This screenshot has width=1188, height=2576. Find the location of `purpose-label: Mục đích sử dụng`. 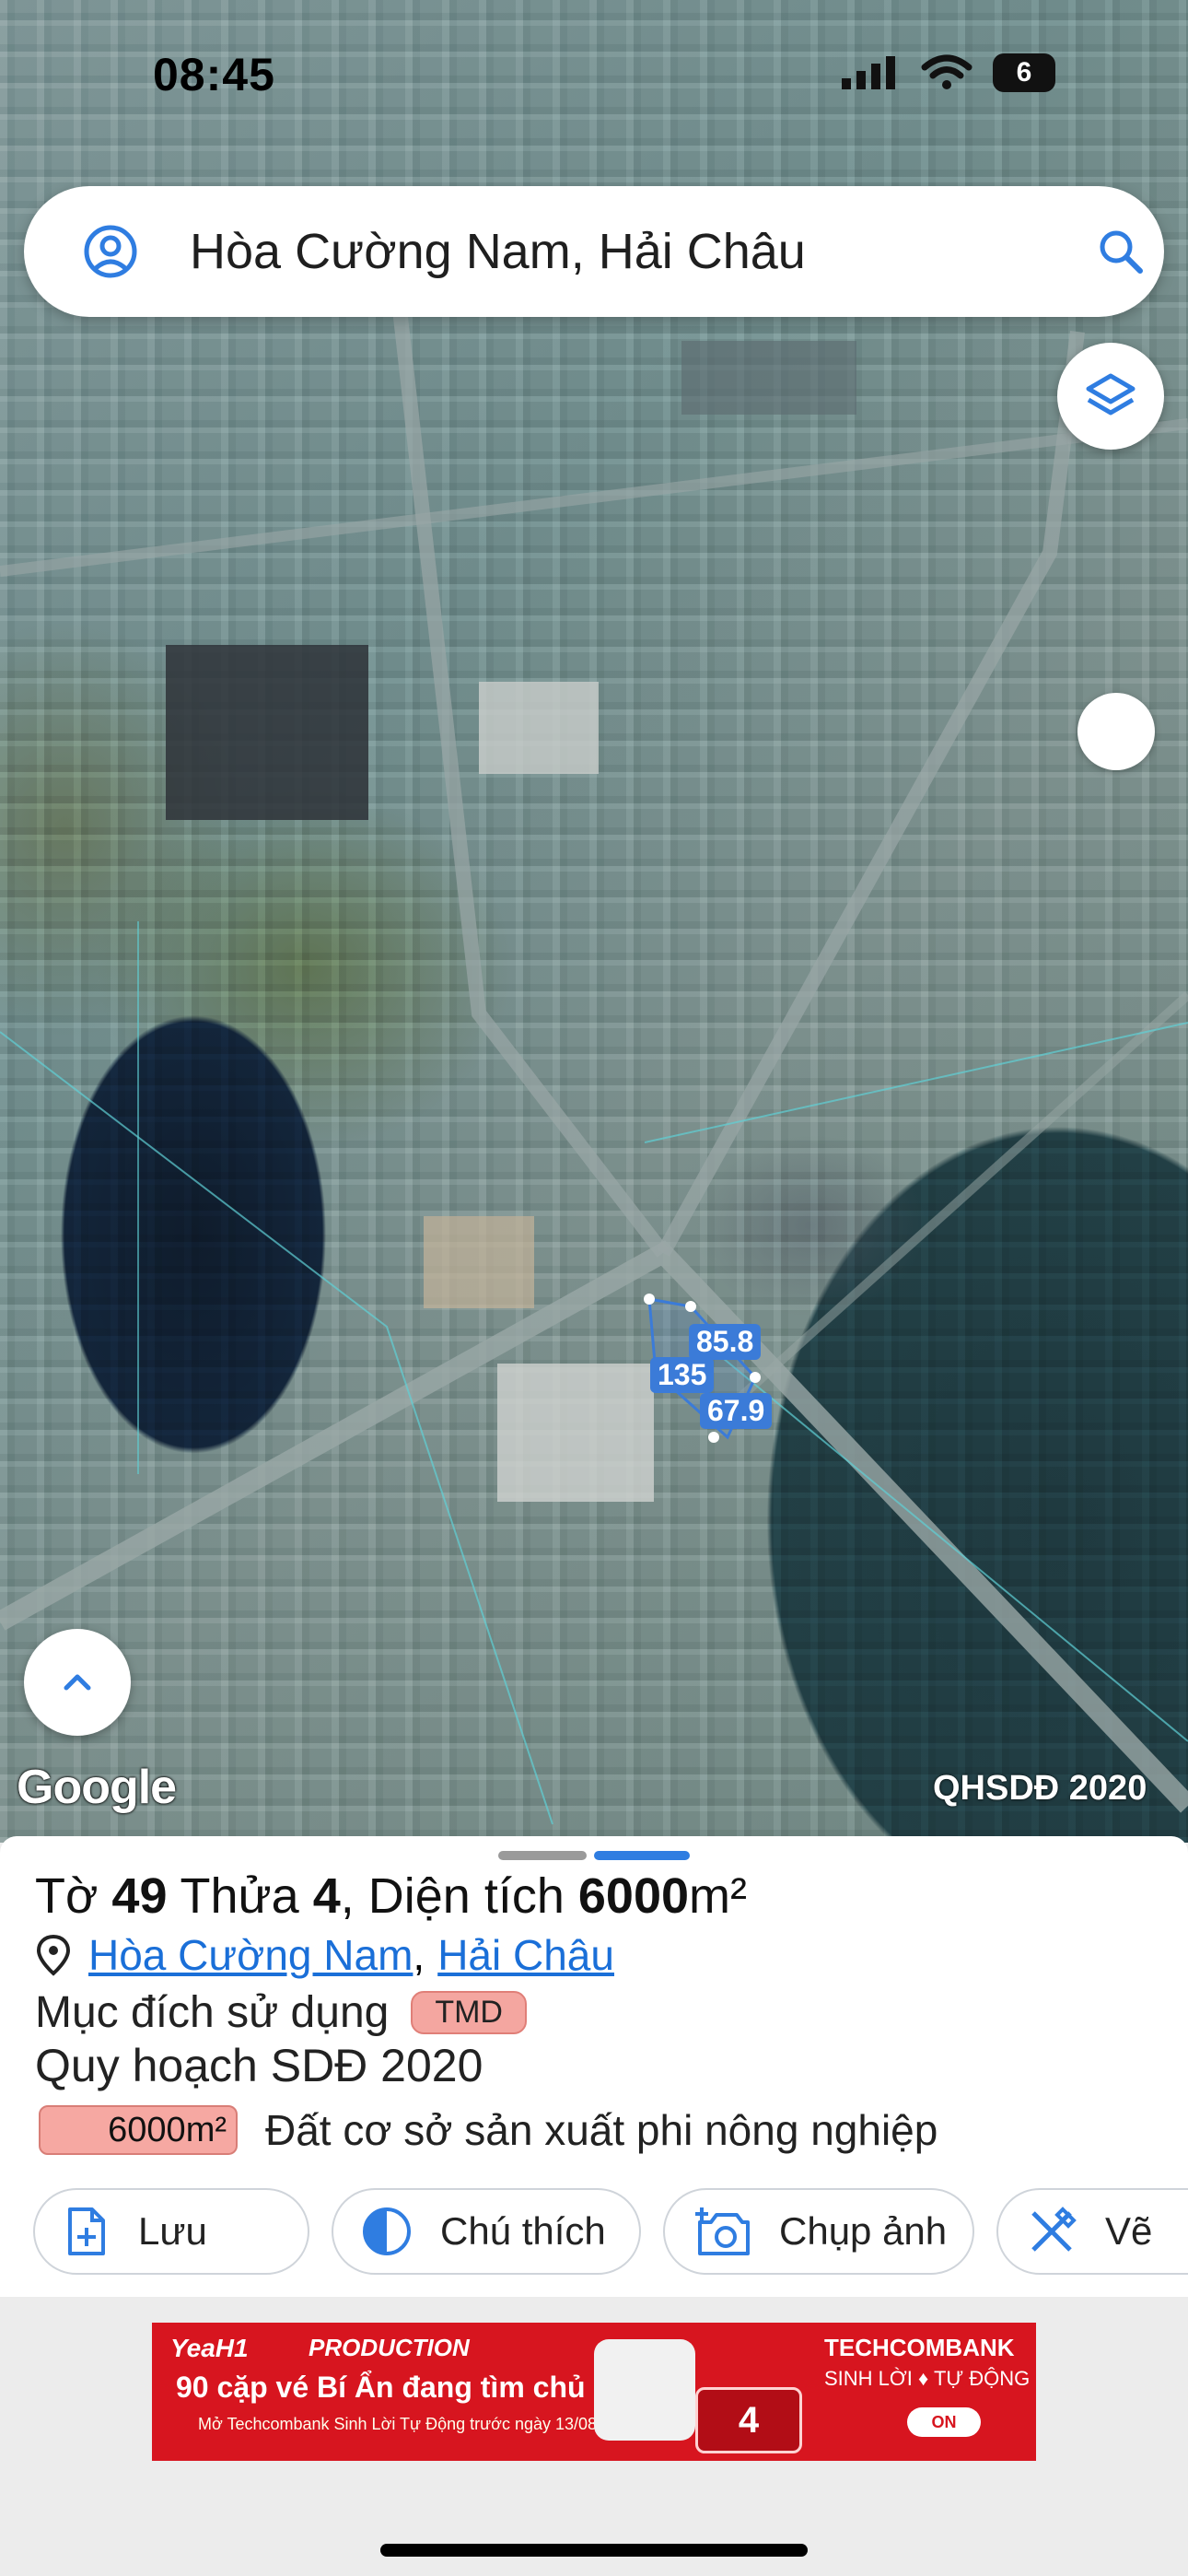

purpose-label: Mục đích sử dụng is located at coordinates (212, 2012).